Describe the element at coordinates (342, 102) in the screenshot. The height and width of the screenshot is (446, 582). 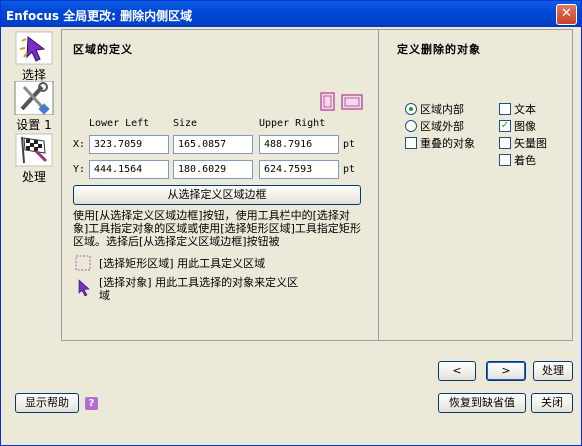
I see `page-orientation-icon` at that location.